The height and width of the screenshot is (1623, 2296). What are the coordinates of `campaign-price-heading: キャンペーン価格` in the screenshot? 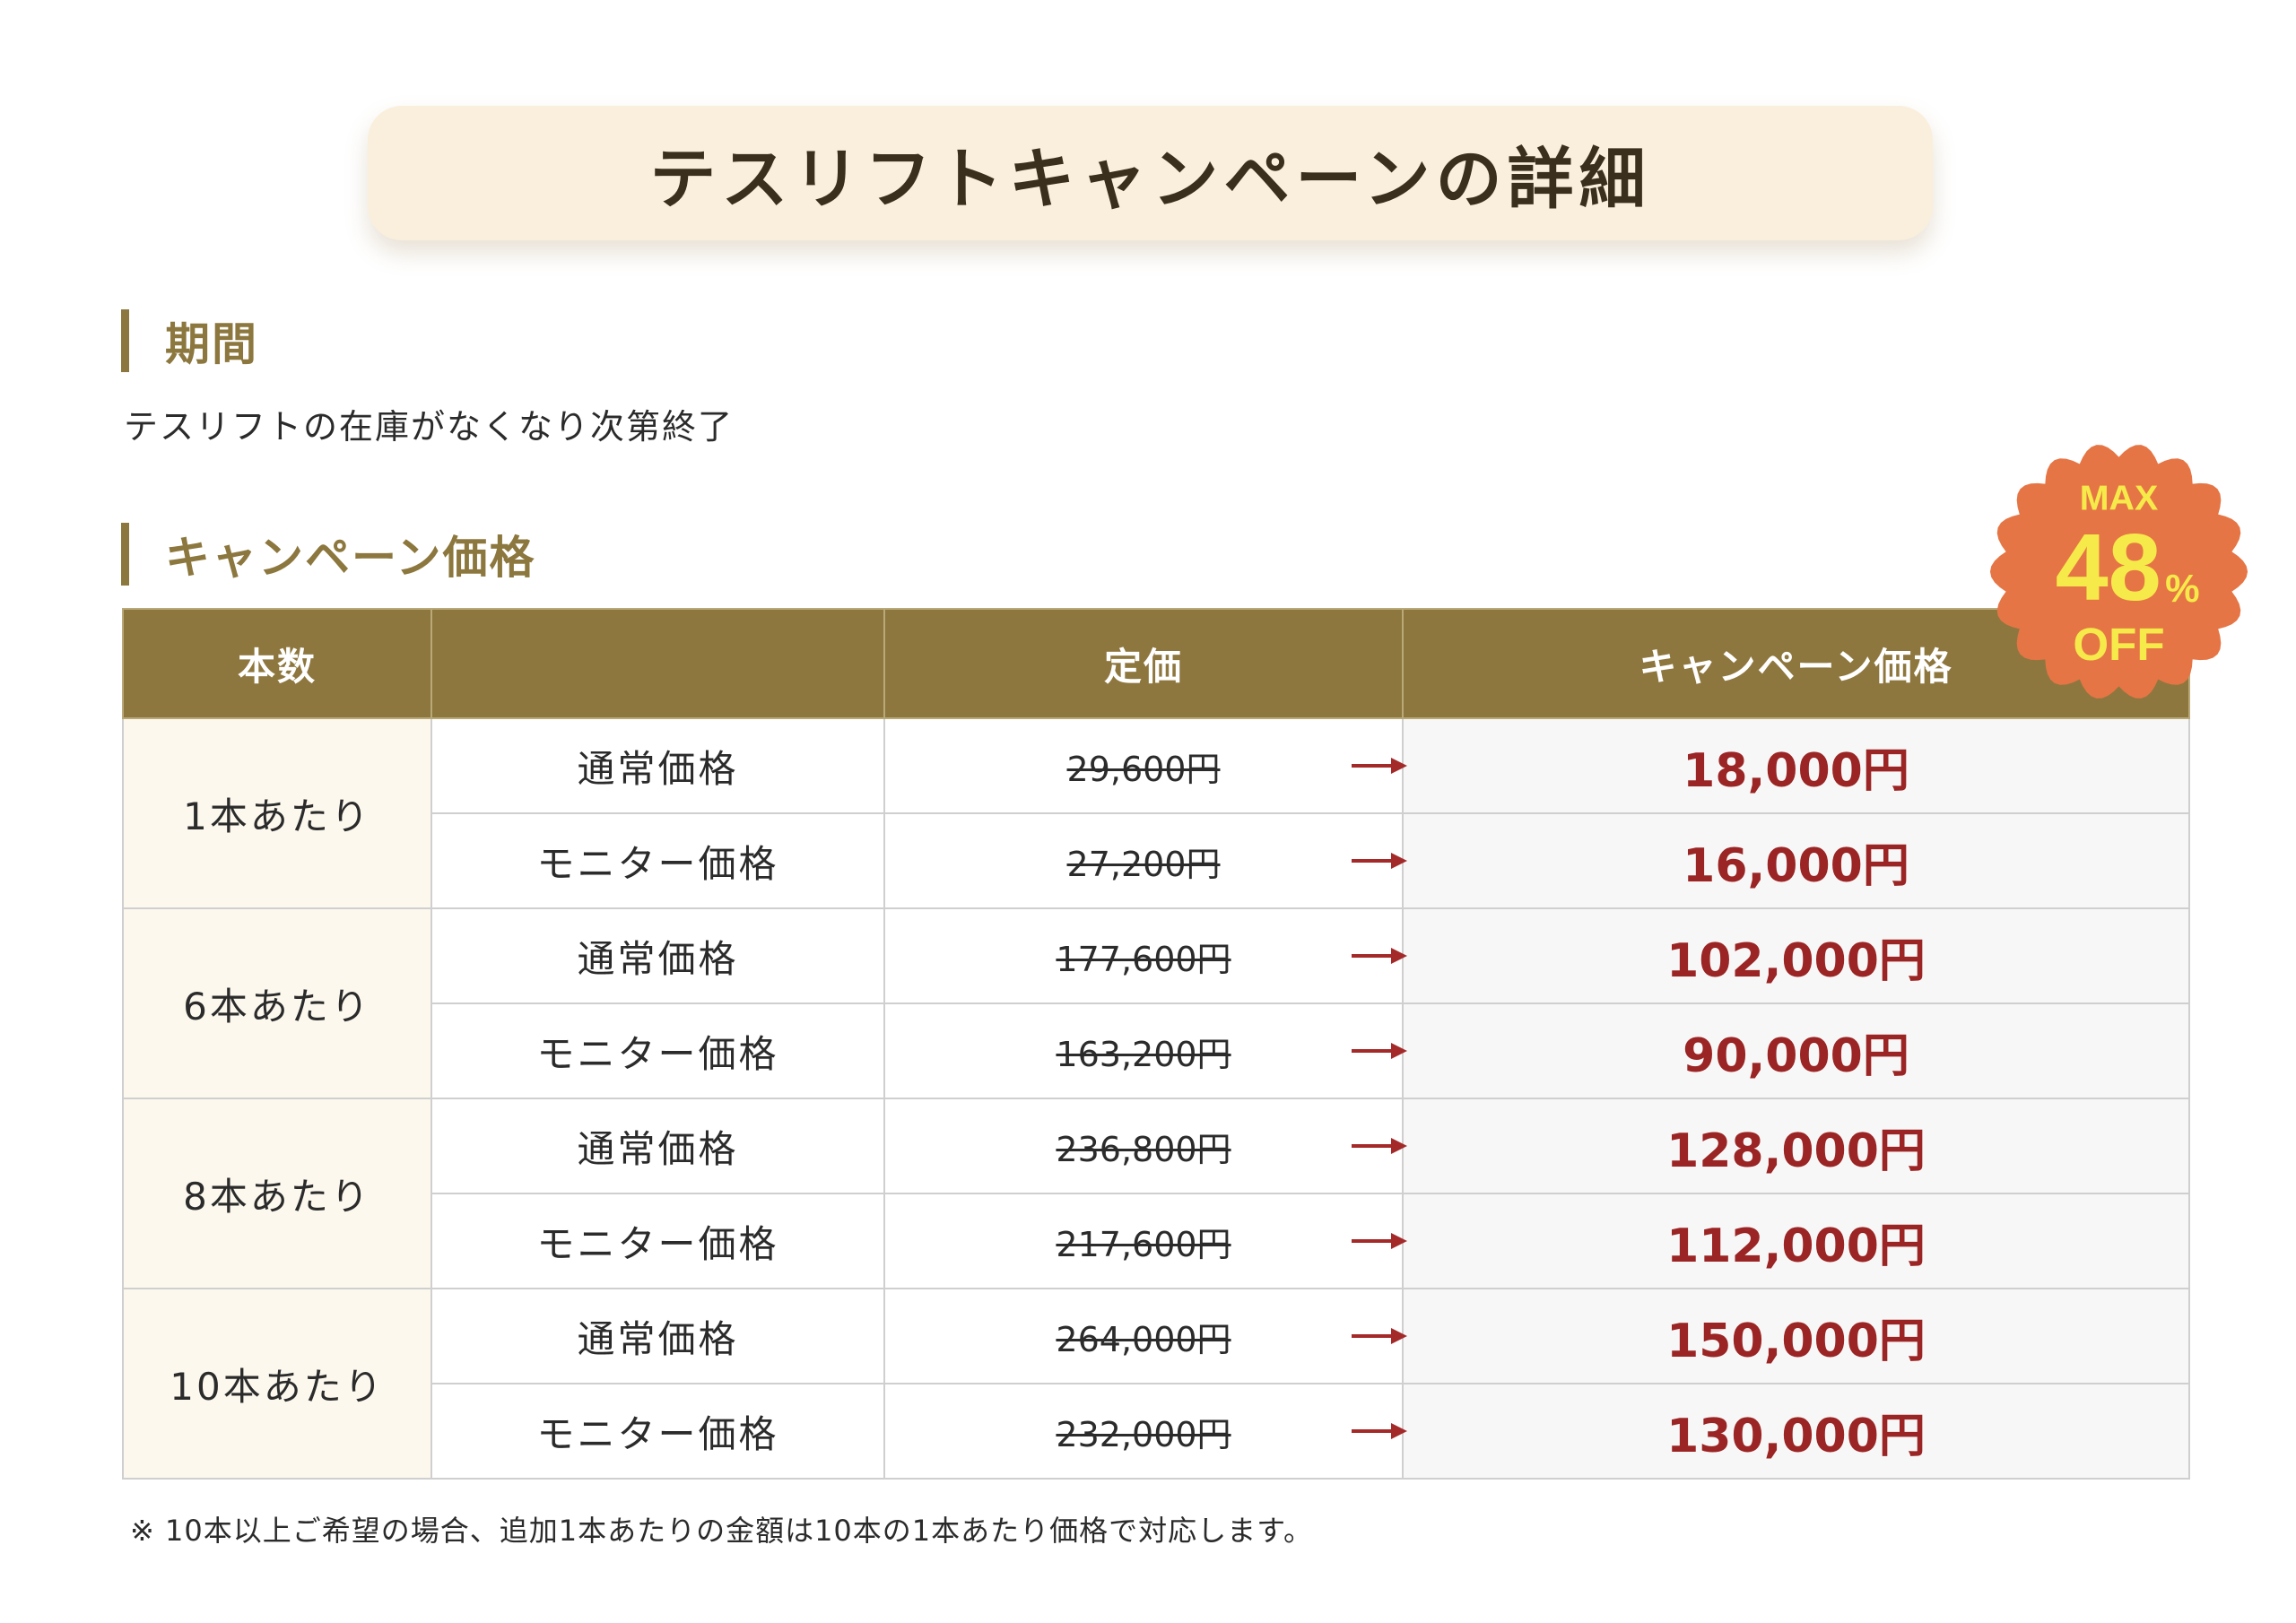 It's located at (328, 554).